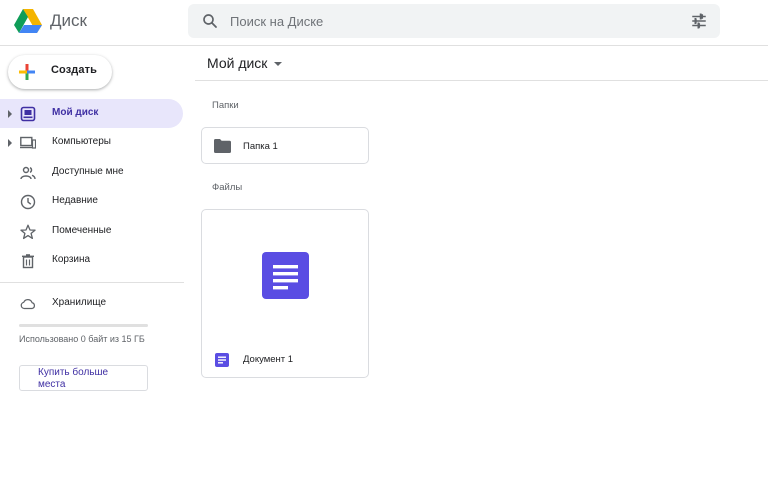 This screenshot has width=768, height=482. What do you see at coordinates (28, 304) in the screenshot?
I see `cloud-icon` at bounding box center [28, 304].